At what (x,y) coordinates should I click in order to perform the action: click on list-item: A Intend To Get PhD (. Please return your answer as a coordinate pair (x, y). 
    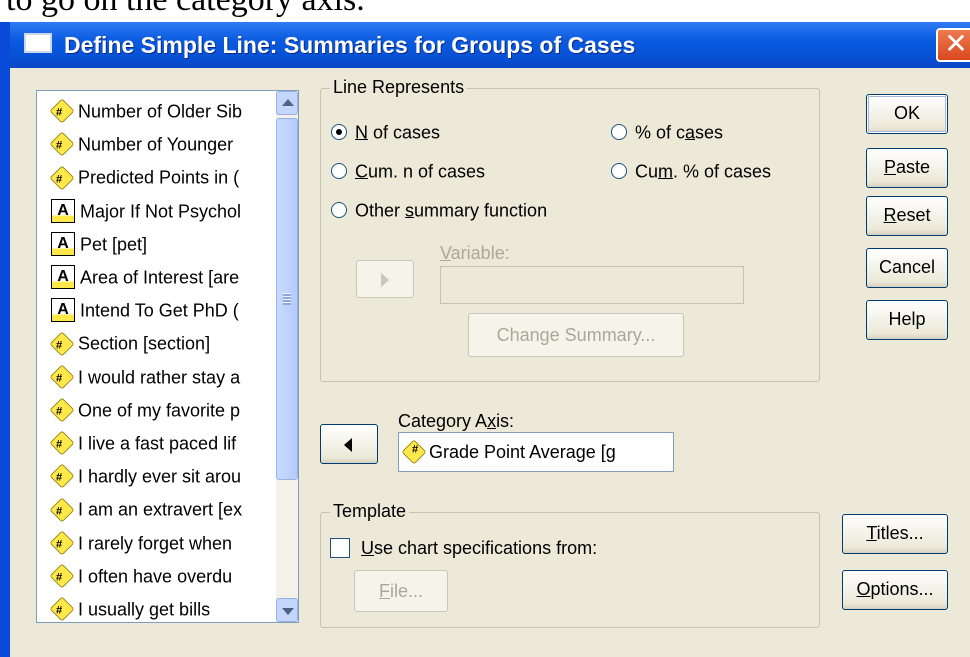
    Looking at the image, I should click on (145, 309).